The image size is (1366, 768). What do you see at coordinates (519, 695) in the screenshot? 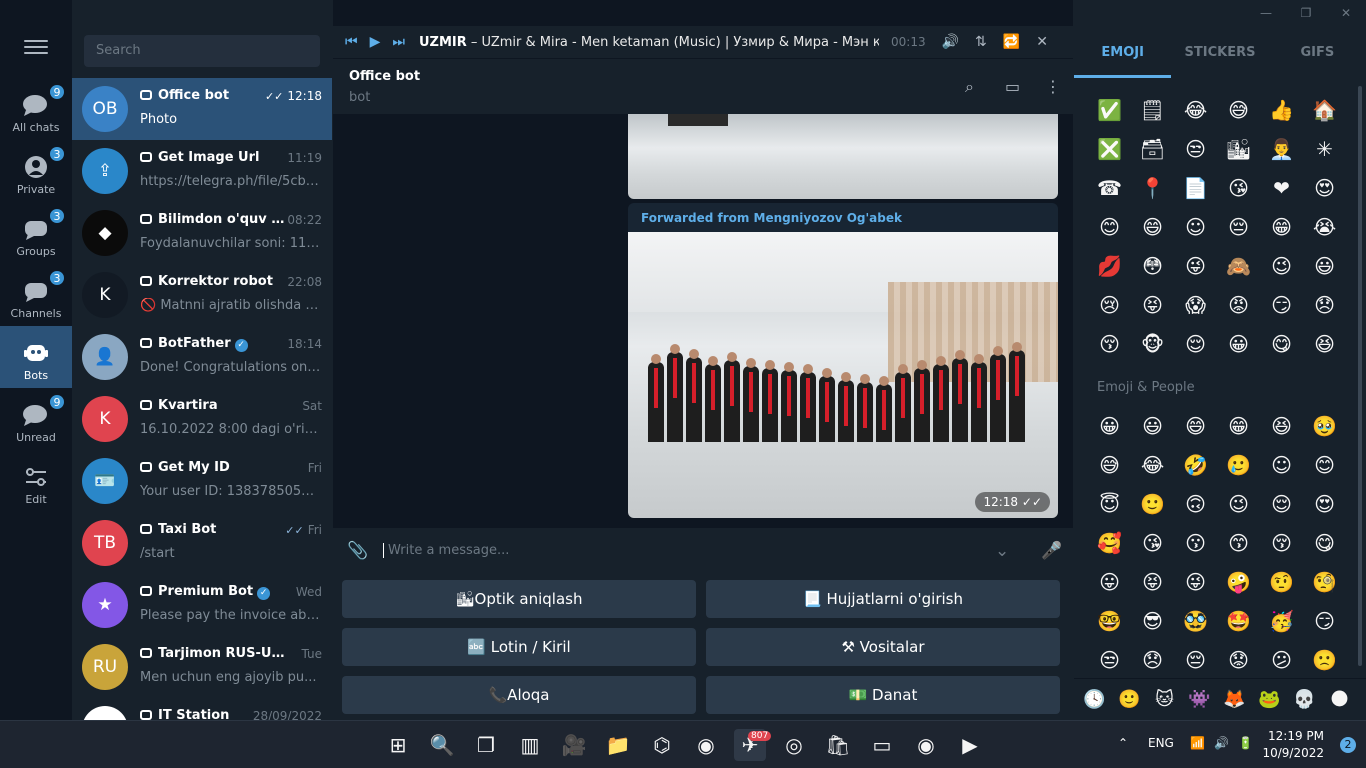
I see `keyboard-button: 📞Aloqa` at bounding box center [519, 695].